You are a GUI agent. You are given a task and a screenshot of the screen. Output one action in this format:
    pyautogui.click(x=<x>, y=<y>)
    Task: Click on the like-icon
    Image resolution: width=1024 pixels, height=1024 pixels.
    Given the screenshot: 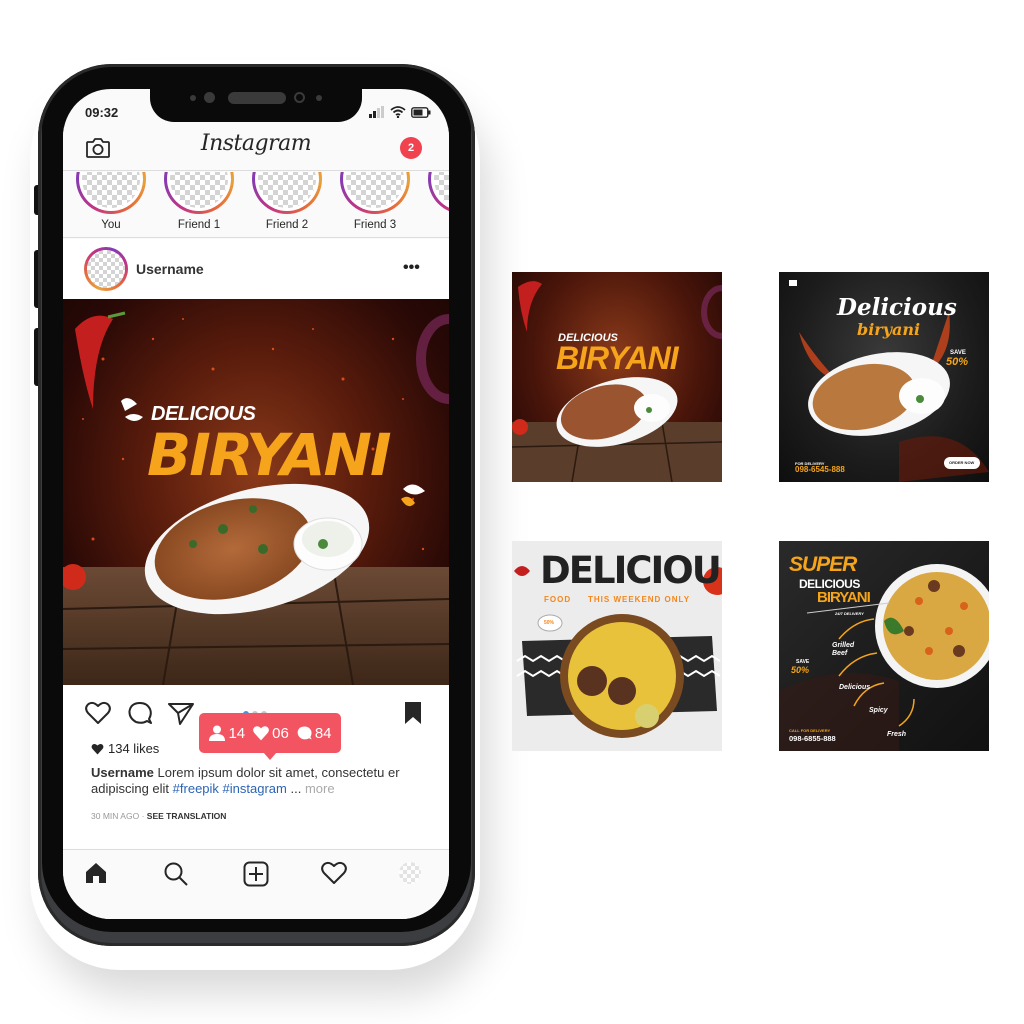 What is the action you would take?
    pyautogui.click(x=98, y=713)
    